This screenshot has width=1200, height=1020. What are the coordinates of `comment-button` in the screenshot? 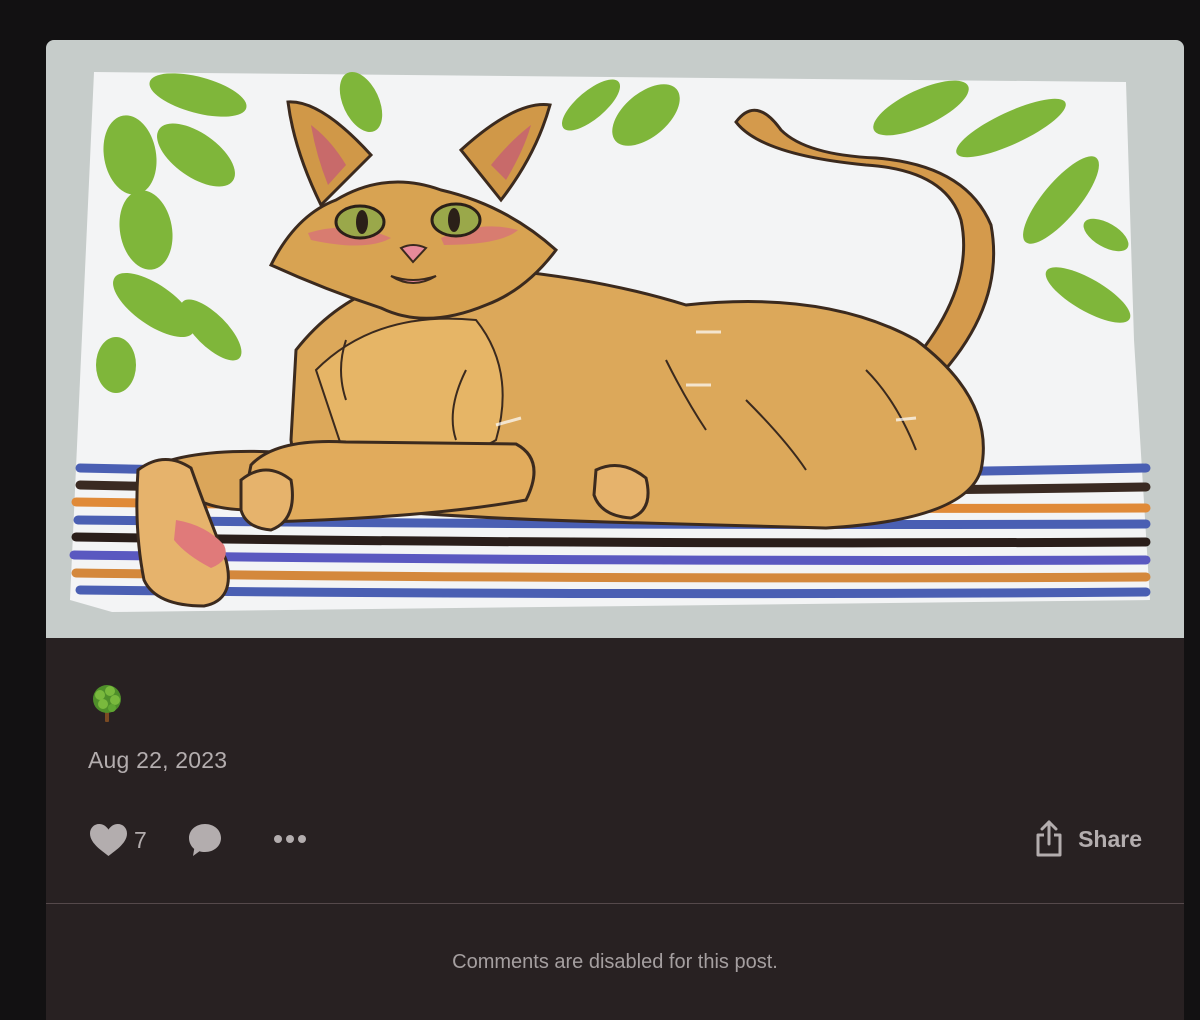 It's located at (205, 842).